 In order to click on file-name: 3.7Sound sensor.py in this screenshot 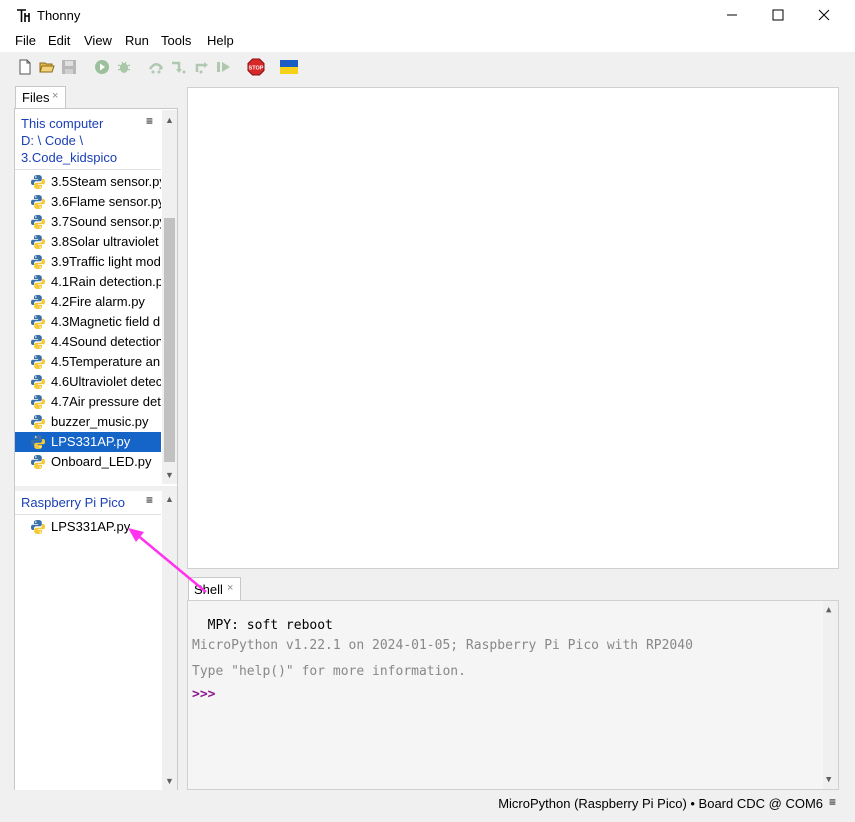, I will do `click(106, 221)`.